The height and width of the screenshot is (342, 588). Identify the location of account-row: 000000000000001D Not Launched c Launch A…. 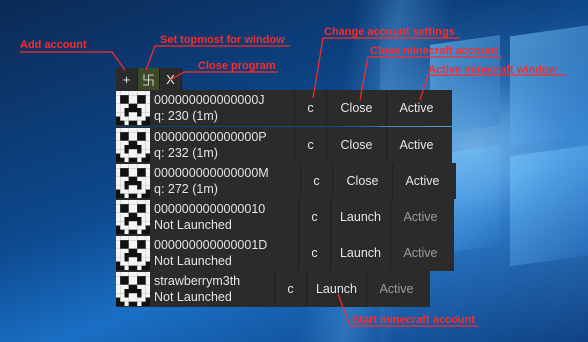
(285, 253).